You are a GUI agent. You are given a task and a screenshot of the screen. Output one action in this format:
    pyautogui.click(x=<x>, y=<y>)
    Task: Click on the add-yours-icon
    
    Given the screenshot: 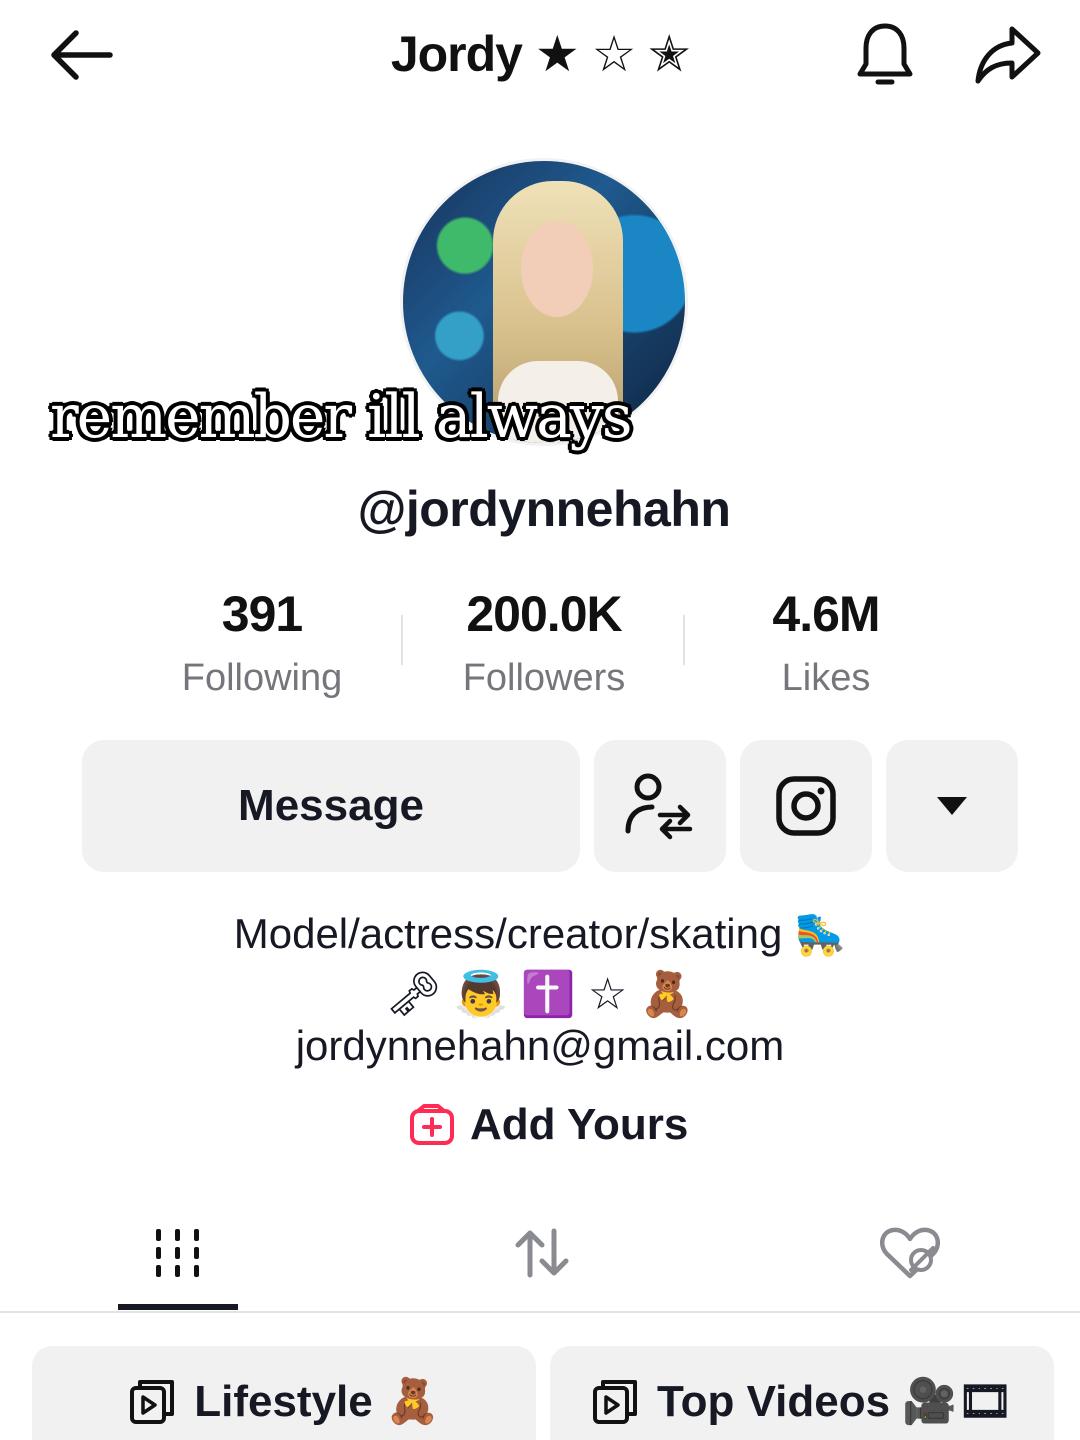 What is the action you would take?
    pyautogui.click(x=432, y=1124)
    